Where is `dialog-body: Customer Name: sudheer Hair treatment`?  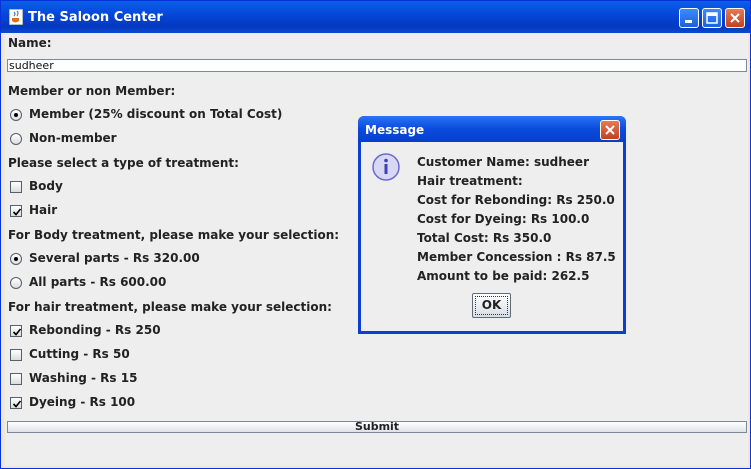 dialog-body: Customer Name: sudheer Hair treatment is located at coordinates (492, 236).